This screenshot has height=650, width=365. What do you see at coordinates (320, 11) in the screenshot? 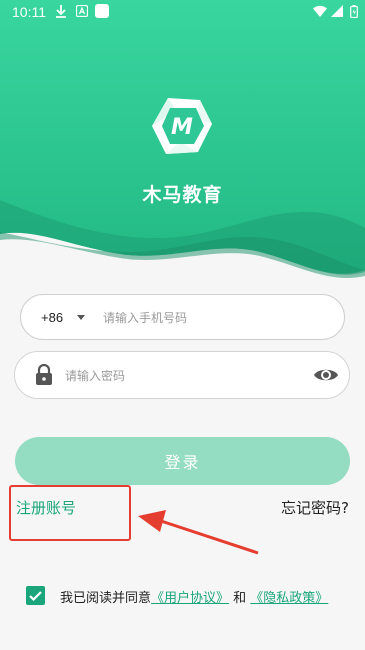
I see `wifi-icon` at bounding box center [320, 11].